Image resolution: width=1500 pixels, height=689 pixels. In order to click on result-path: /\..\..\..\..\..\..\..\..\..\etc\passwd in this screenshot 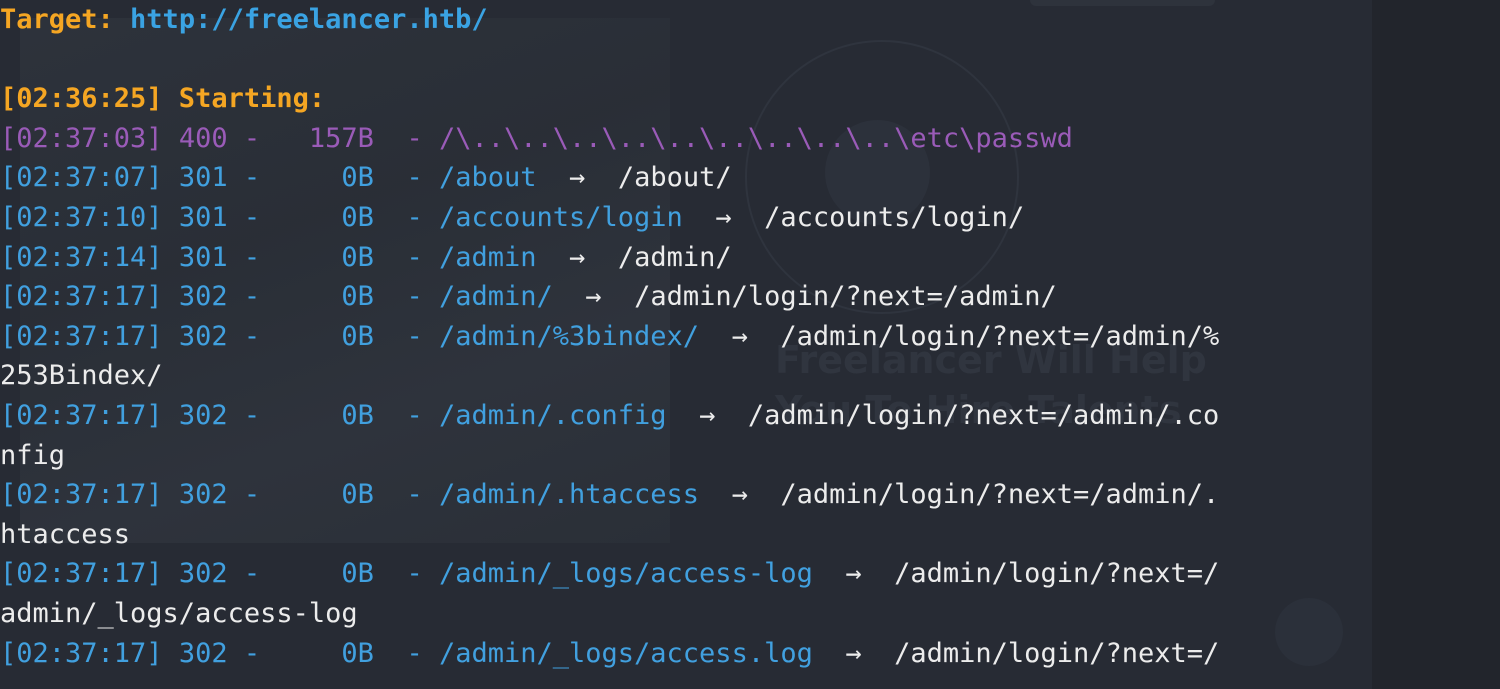, I will do `click(755, 138)`.